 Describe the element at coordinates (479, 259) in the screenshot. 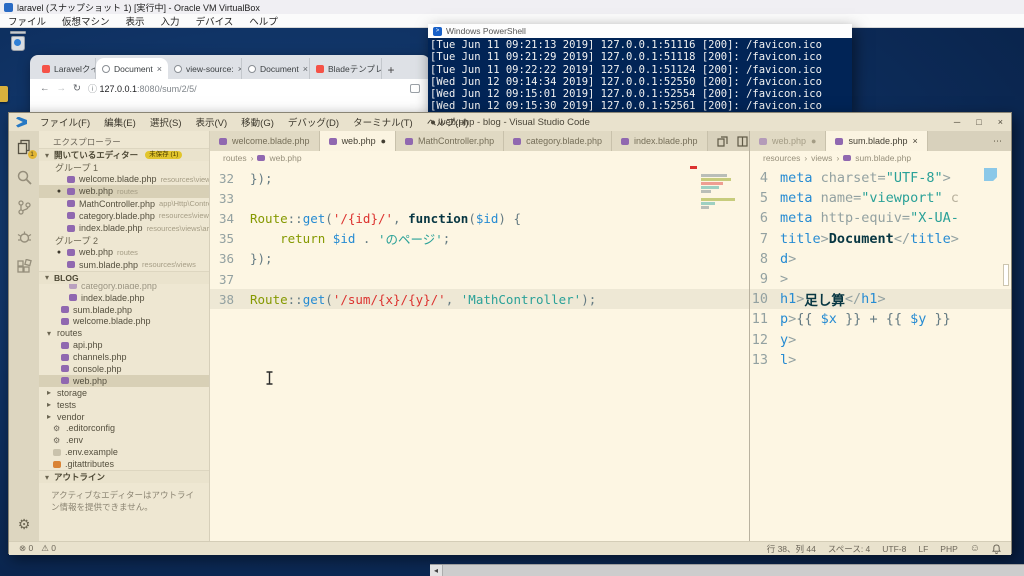

I see `code-line: 36});` at that location.